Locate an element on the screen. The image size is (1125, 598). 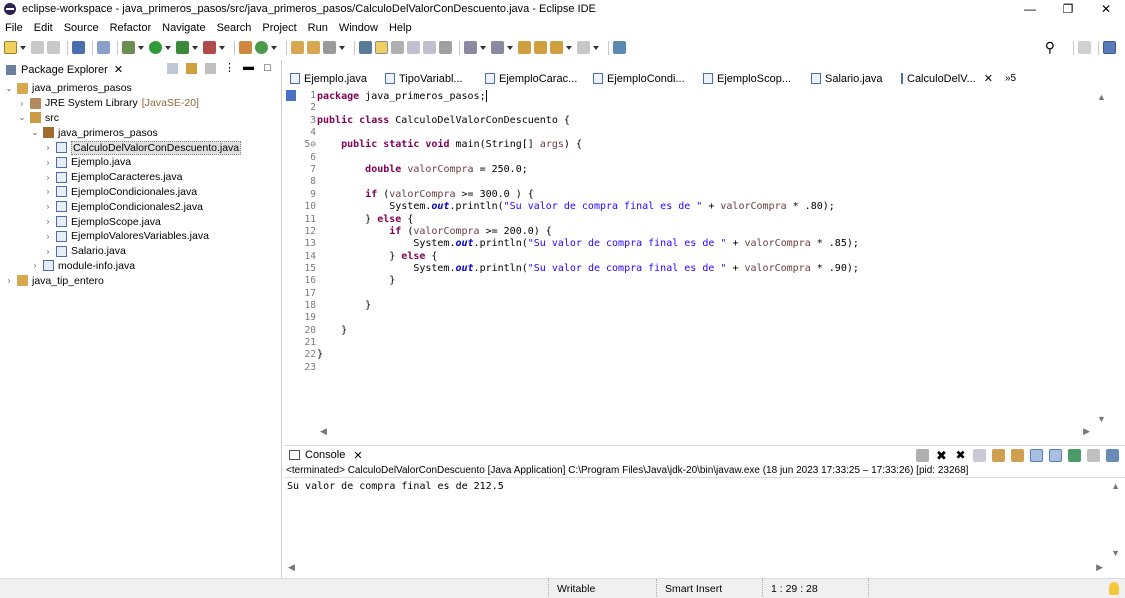
editor-vertical-scrollbar: ▲ ▼ is located at coordinates (1102, 258).